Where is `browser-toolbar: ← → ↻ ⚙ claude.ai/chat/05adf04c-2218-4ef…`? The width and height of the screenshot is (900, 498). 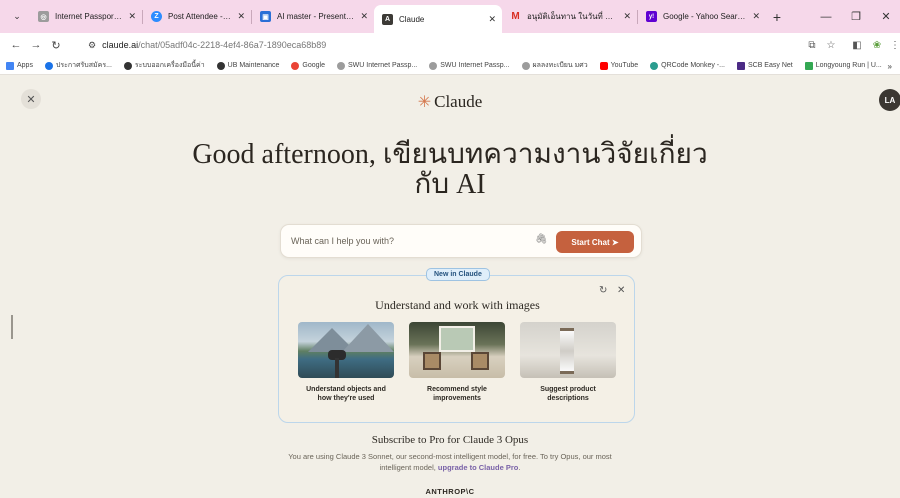 browser-toolbar: ← → ↻ ⚙ claude.ai/chat/05adf04c-2218-4ef… is located at coordinates (450, 45).